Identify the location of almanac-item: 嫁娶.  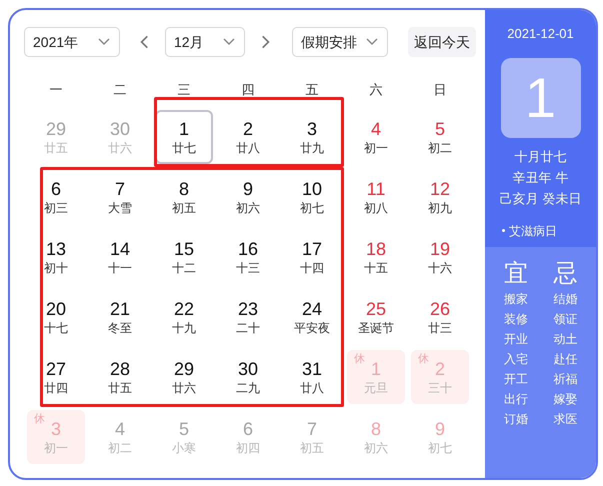
(565, 399).